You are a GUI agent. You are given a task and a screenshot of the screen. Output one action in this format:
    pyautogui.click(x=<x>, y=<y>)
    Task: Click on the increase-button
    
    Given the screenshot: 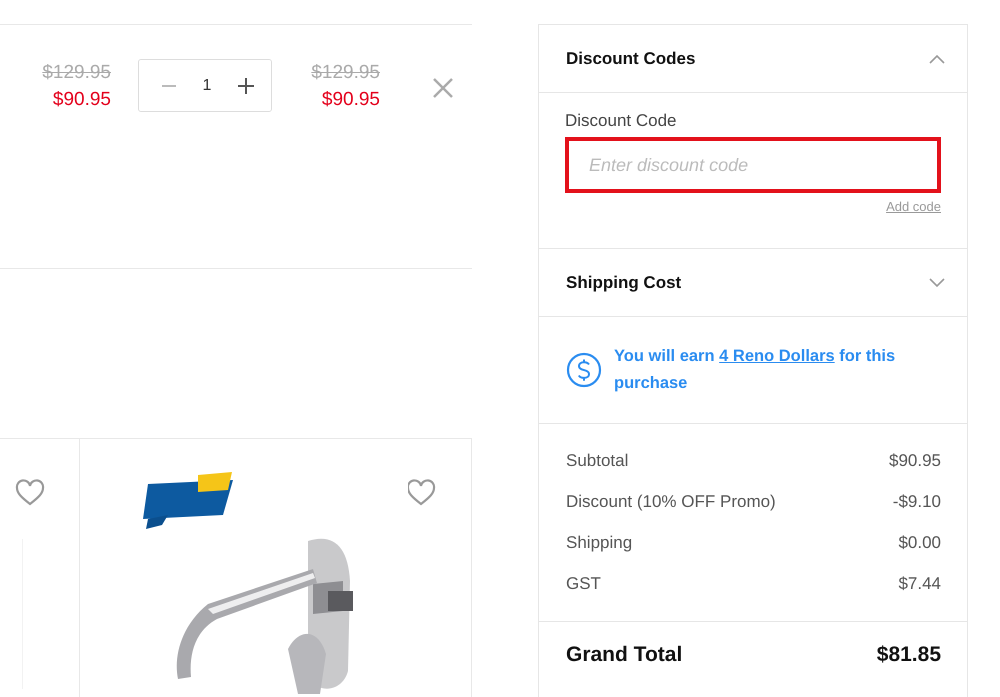 What is the action you would take?
    pyautogui.click(x=246, y=85)
    